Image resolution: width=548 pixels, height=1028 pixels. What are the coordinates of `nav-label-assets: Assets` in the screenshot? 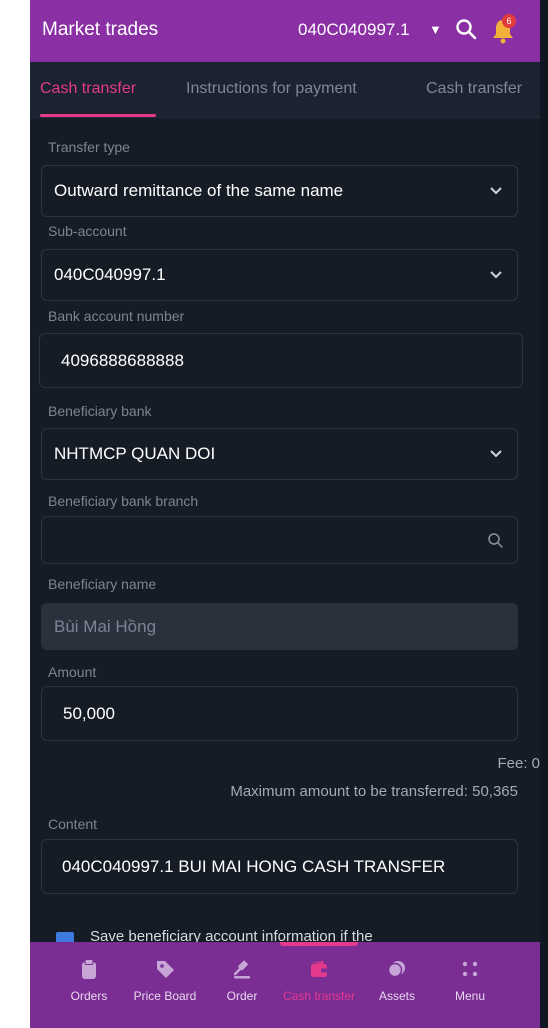 It's located at (396, 996).